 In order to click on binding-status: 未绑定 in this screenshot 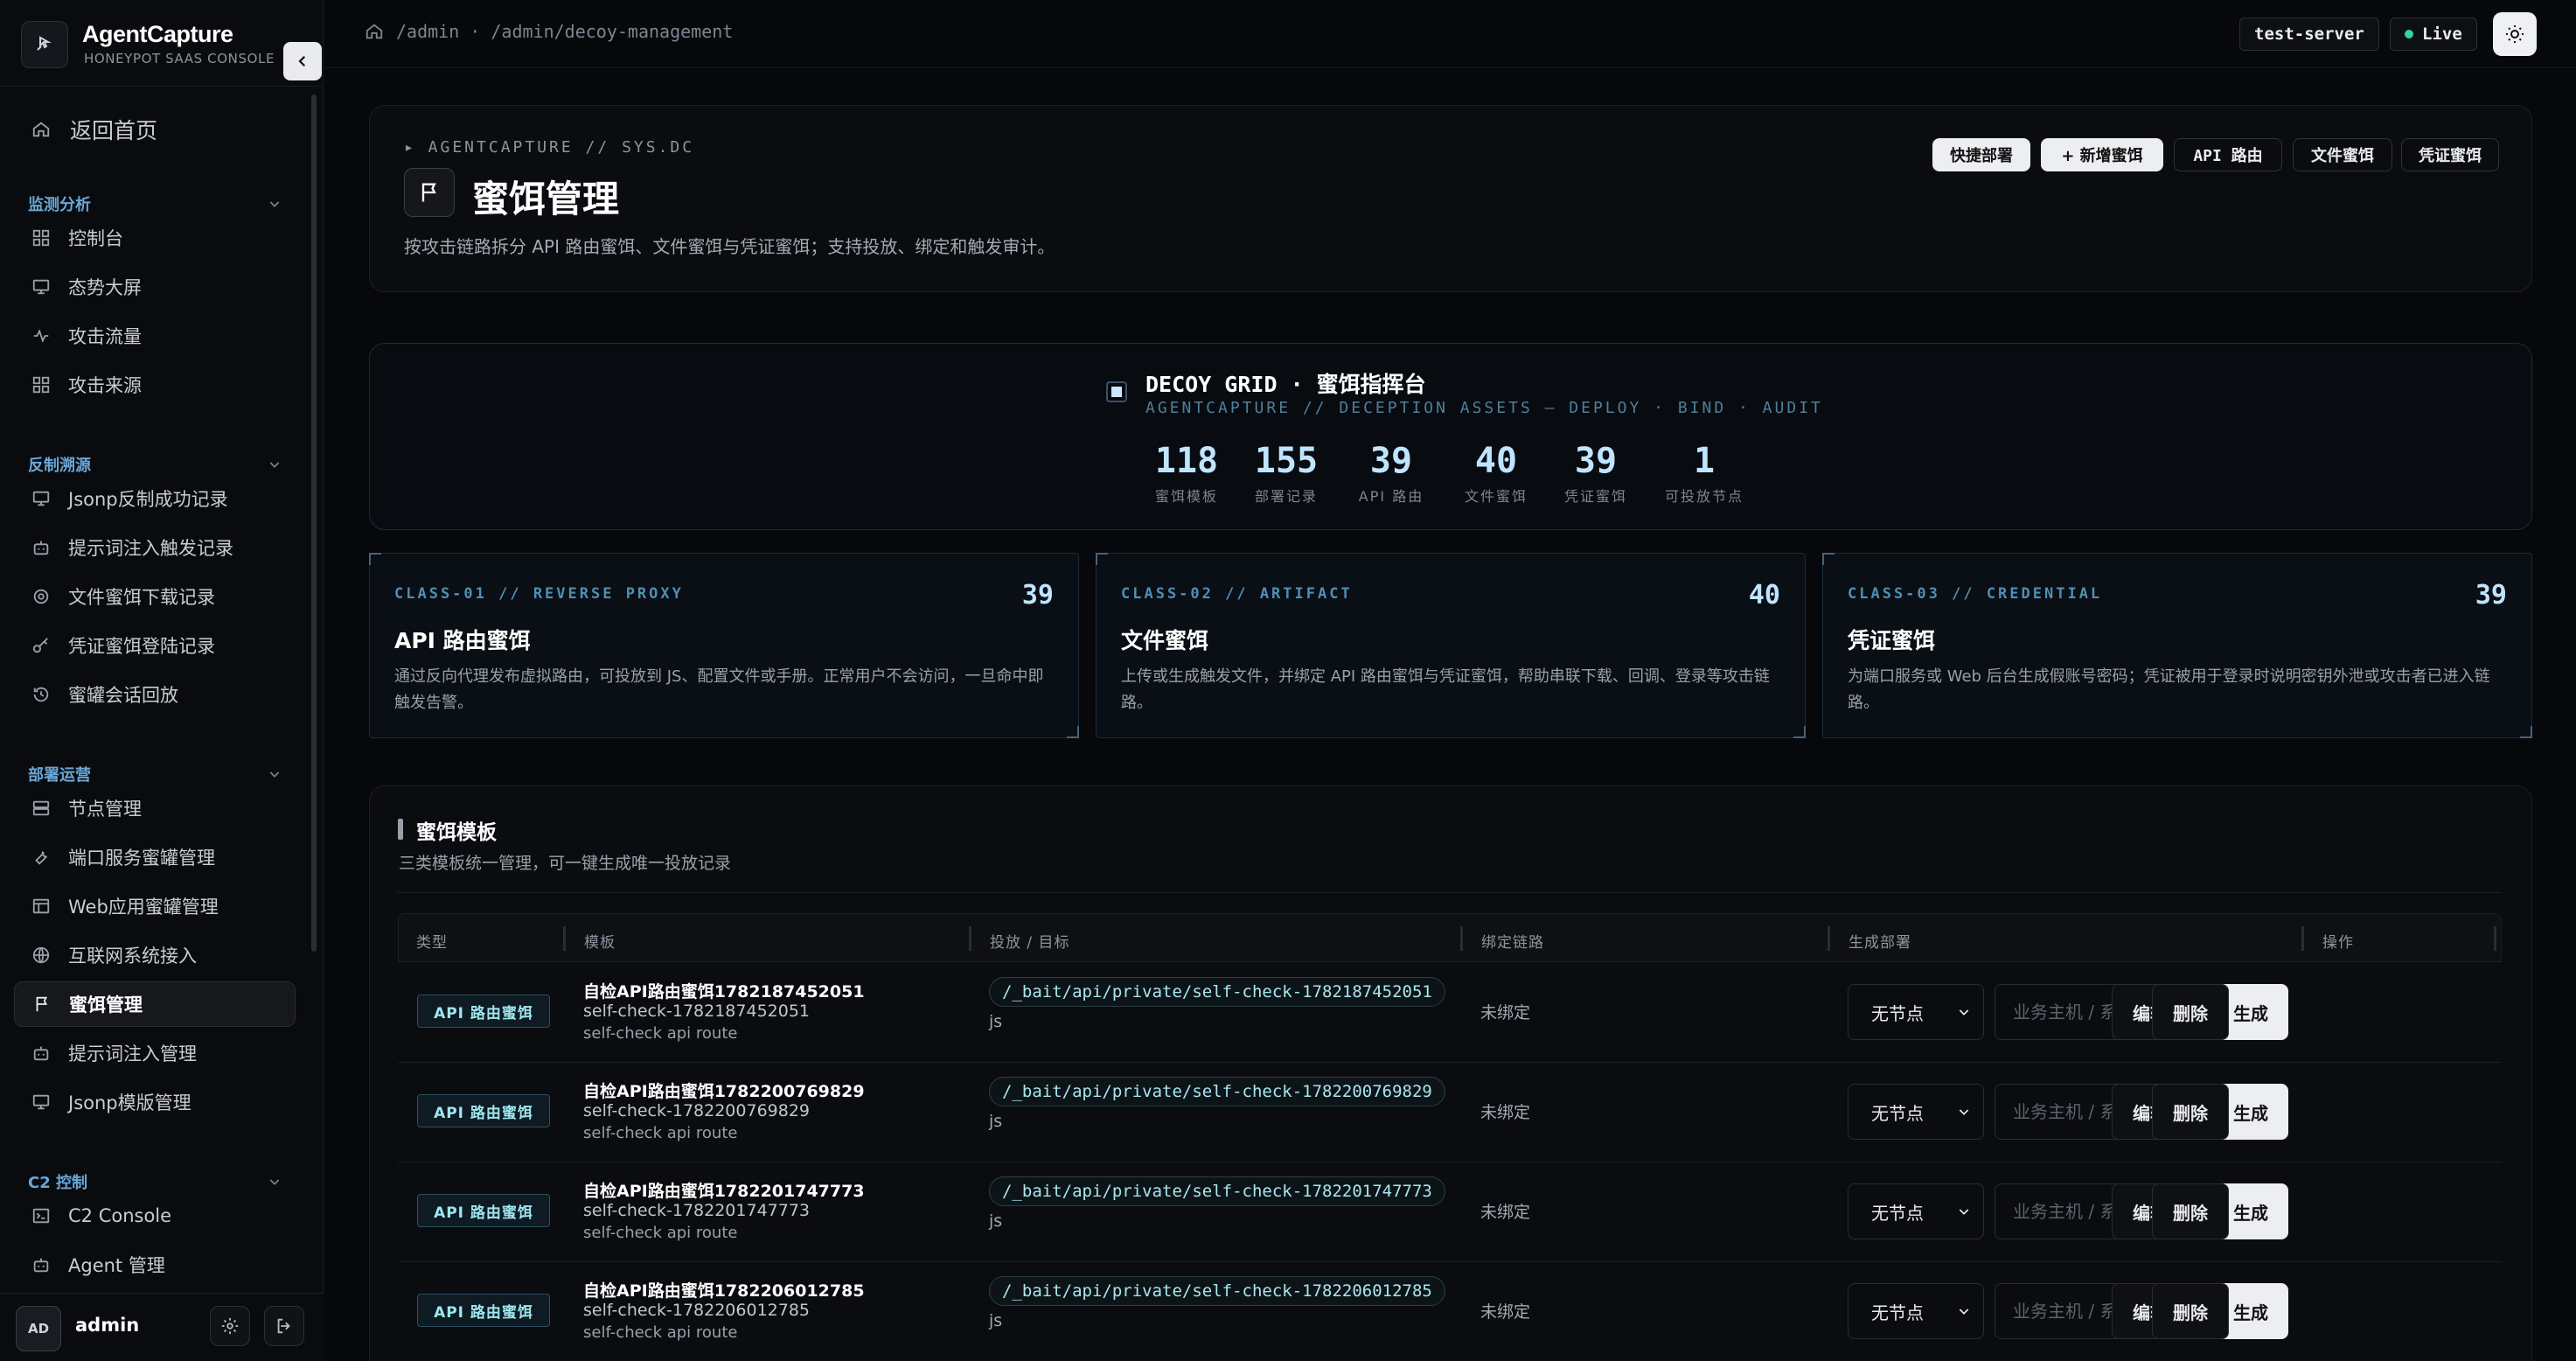, I will do `click(1505, 1012)`.